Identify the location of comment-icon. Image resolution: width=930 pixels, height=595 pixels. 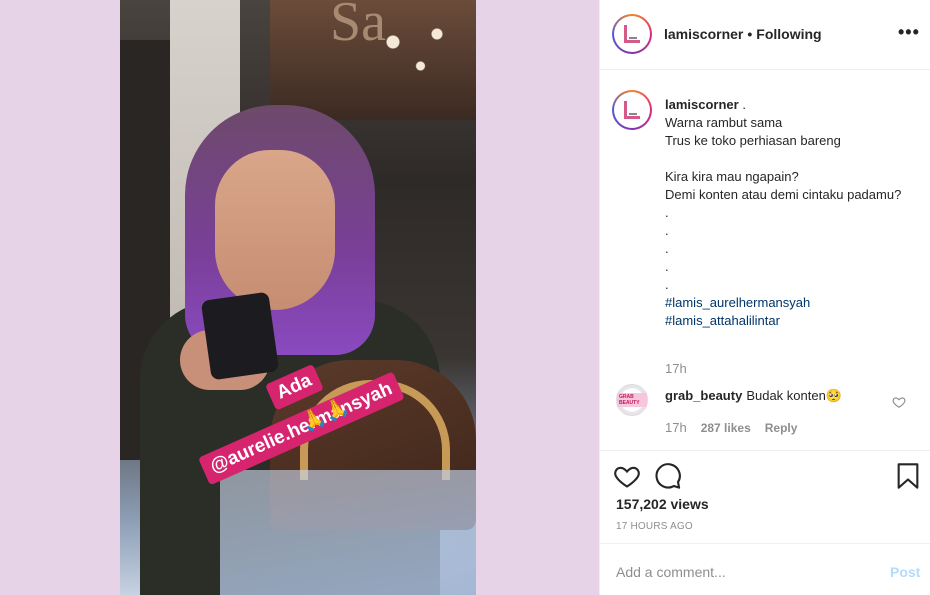
(668, 476).